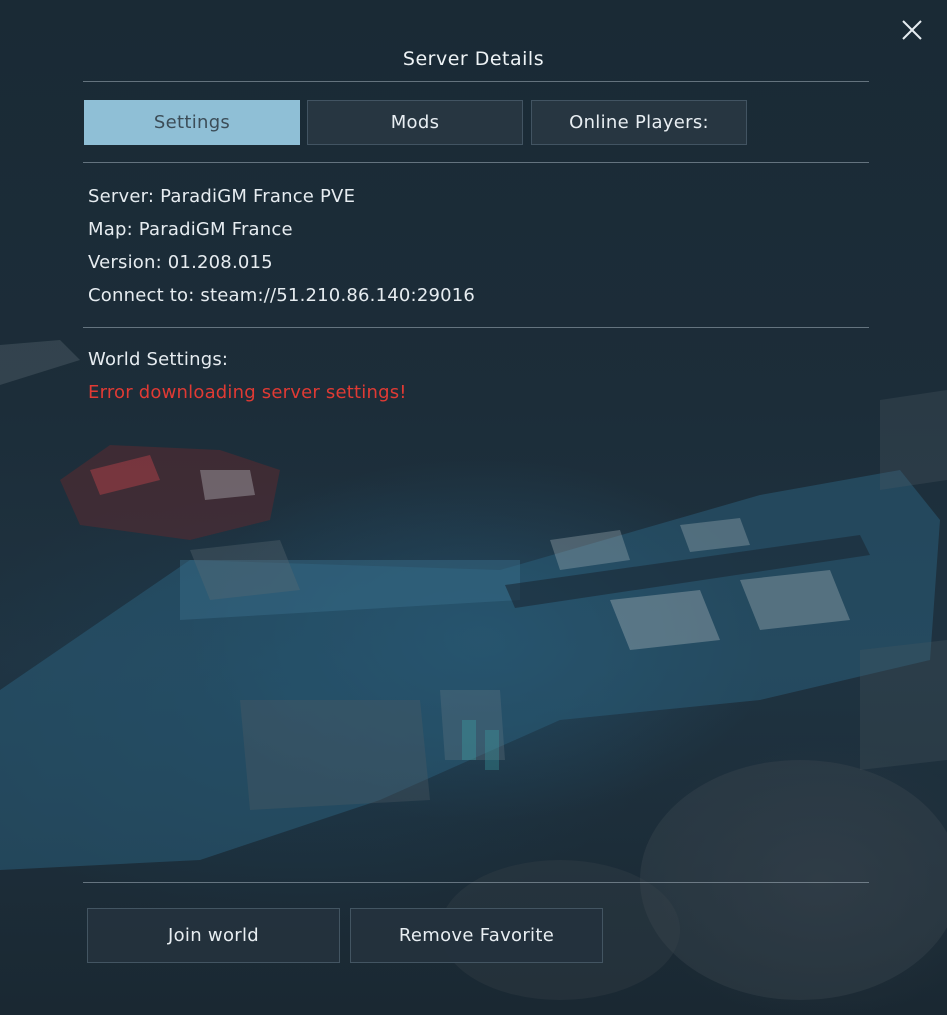  What do you see at coordinates (222, 196) in the screenshot?
I see `server-name-text: Server: ParadiGM France PVE` at bounding box center [222, 196].